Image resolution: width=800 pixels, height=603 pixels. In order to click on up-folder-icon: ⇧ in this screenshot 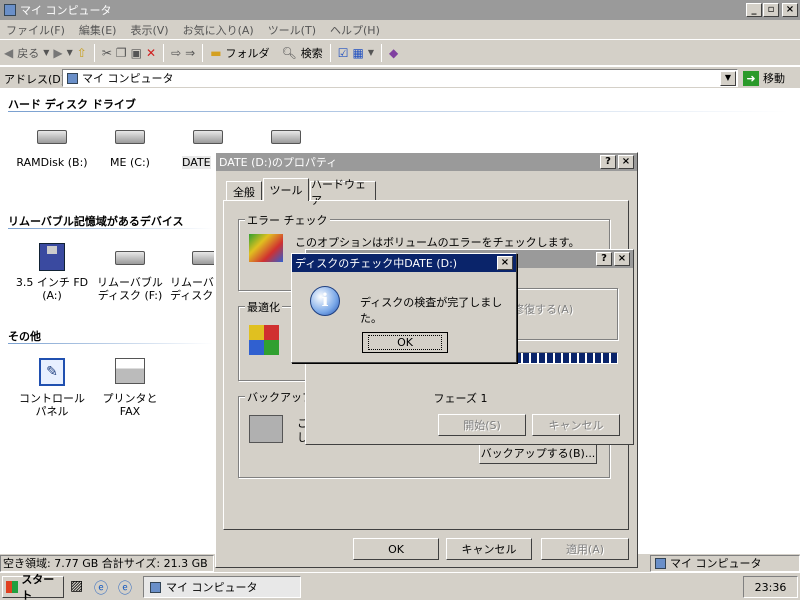, I will do `click(82, 53)`.